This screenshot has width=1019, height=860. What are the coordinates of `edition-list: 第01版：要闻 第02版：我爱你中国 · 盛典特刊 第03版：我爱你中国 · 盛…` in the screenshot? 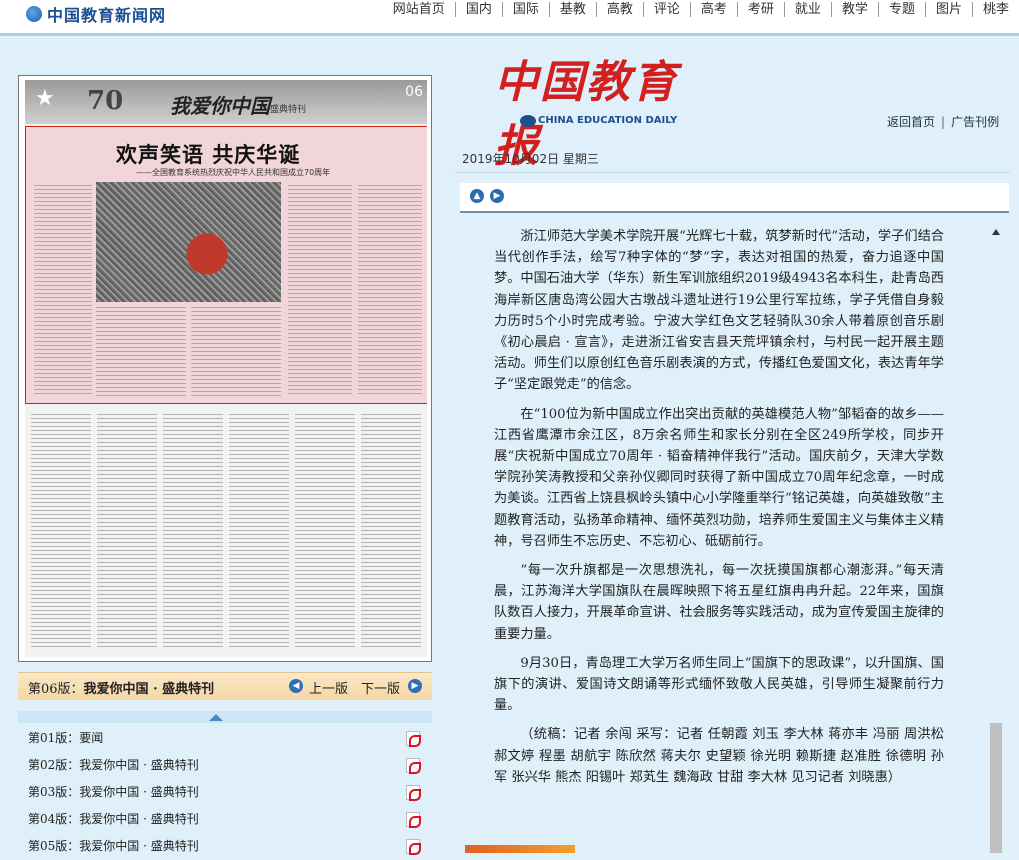 It's located at (225, 792).